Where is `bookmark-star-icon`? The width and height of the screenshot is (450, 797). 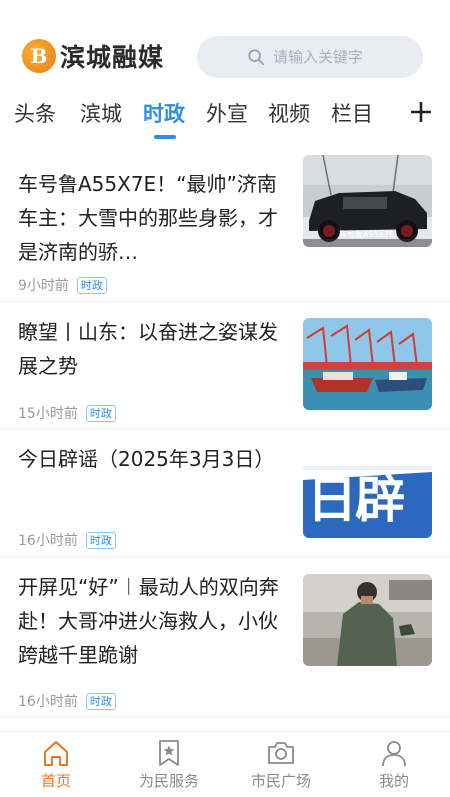 bookmark-star-icon is located at coordinates (169, 753).